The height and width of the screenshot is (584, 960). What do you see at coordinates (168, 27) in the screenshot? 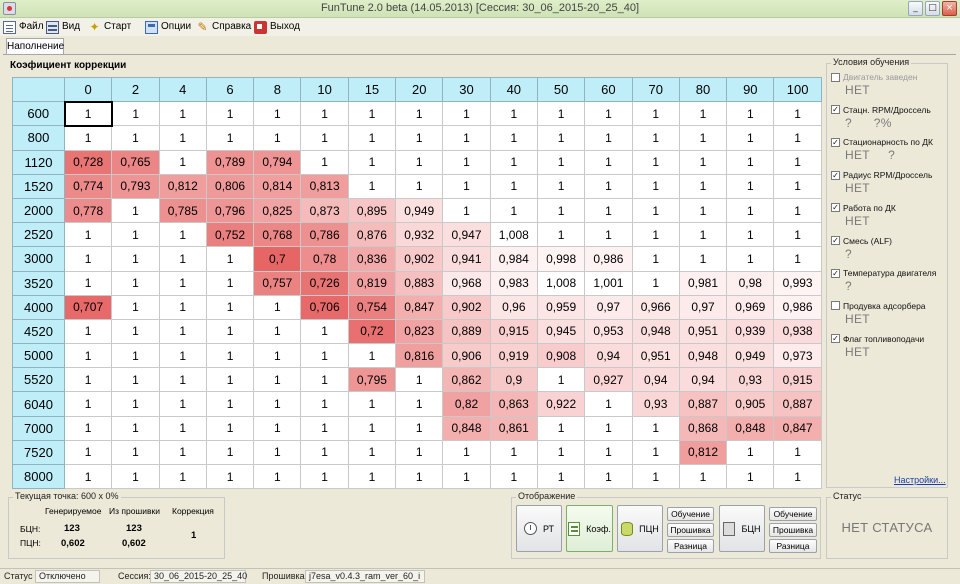
I see `menu-options: Опции` at bounding box center [168, 27].